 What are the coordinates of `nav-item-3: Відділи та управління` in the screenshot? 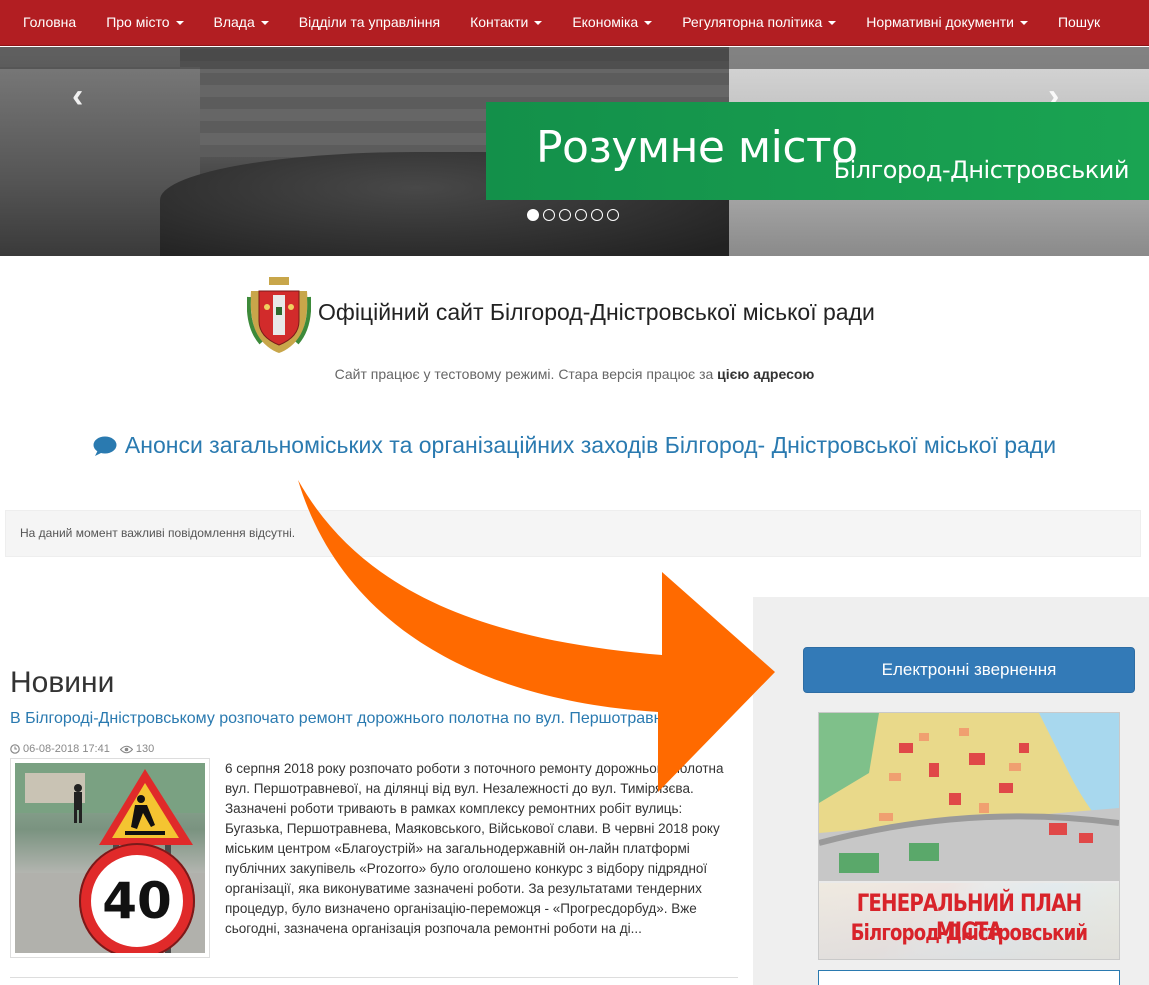 It's located at (369, 23).